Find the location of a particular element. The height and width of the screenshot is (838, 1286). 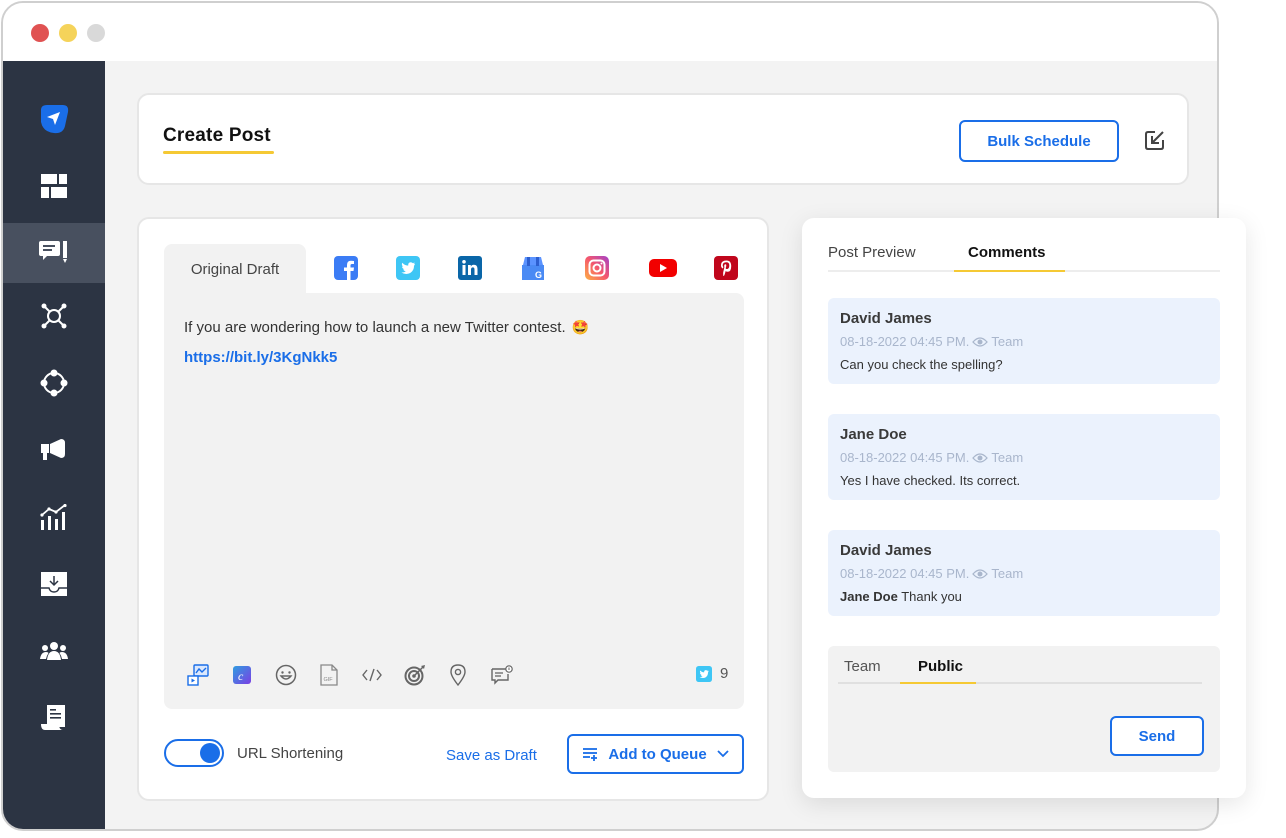

minimize-window-button is located at coordinates (68, 33).